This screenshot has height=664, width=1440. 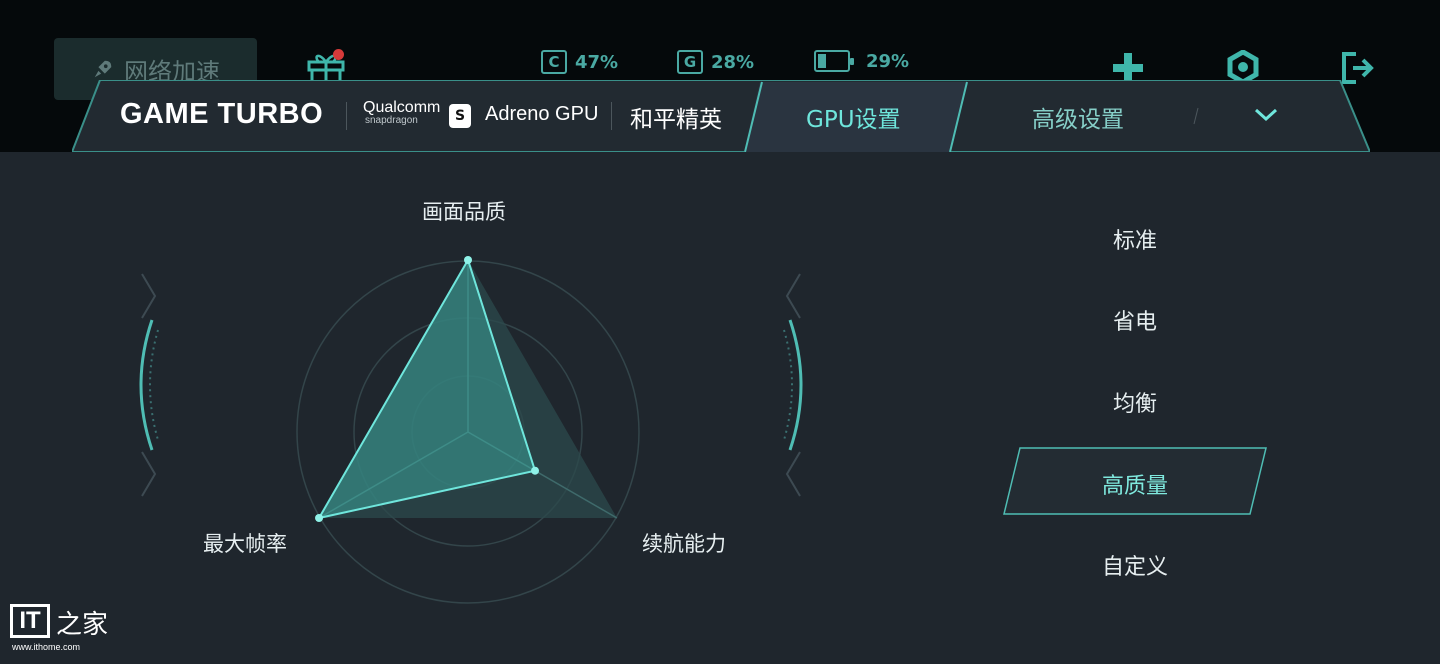 What do you see at coordinates (1135, 239) in the screenshot?
I see `preset-option-standard: 标准` at bounding box center [1135, 239].